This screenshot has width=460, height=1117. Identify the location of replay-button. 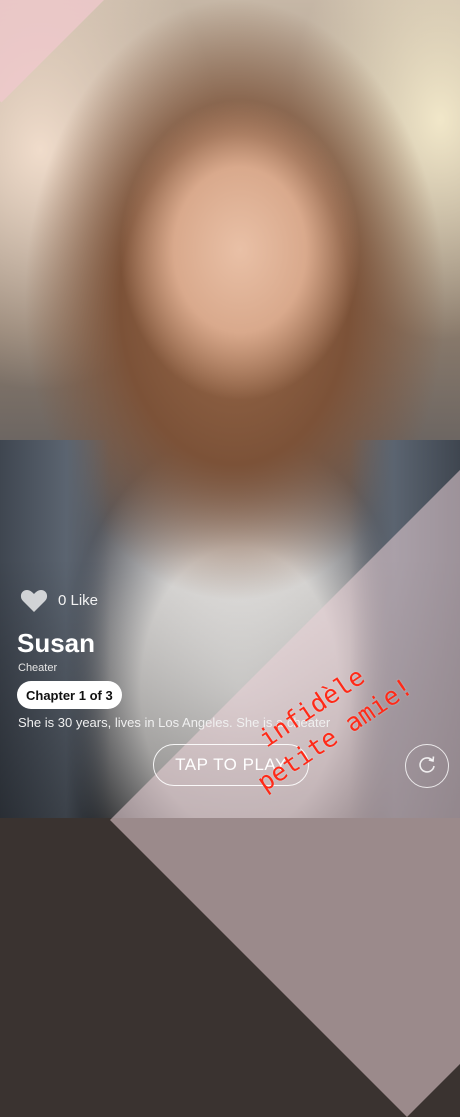
(427, 766).